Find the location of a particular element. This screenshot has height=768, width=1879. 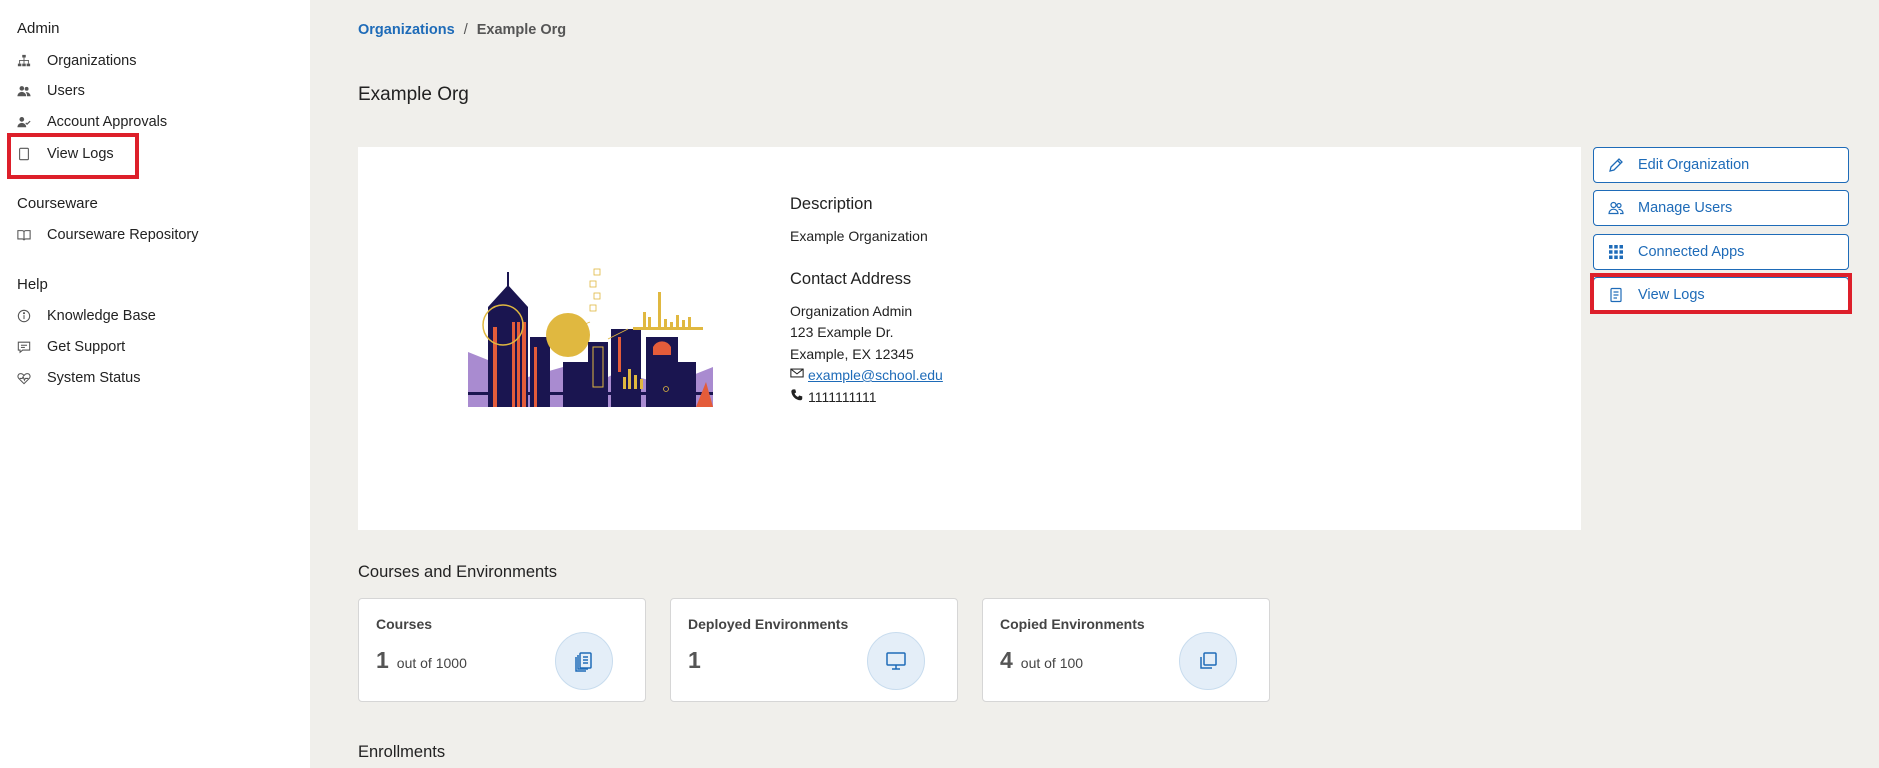

enrollments-heading: Enrollments is located at coordinates (402, 752).